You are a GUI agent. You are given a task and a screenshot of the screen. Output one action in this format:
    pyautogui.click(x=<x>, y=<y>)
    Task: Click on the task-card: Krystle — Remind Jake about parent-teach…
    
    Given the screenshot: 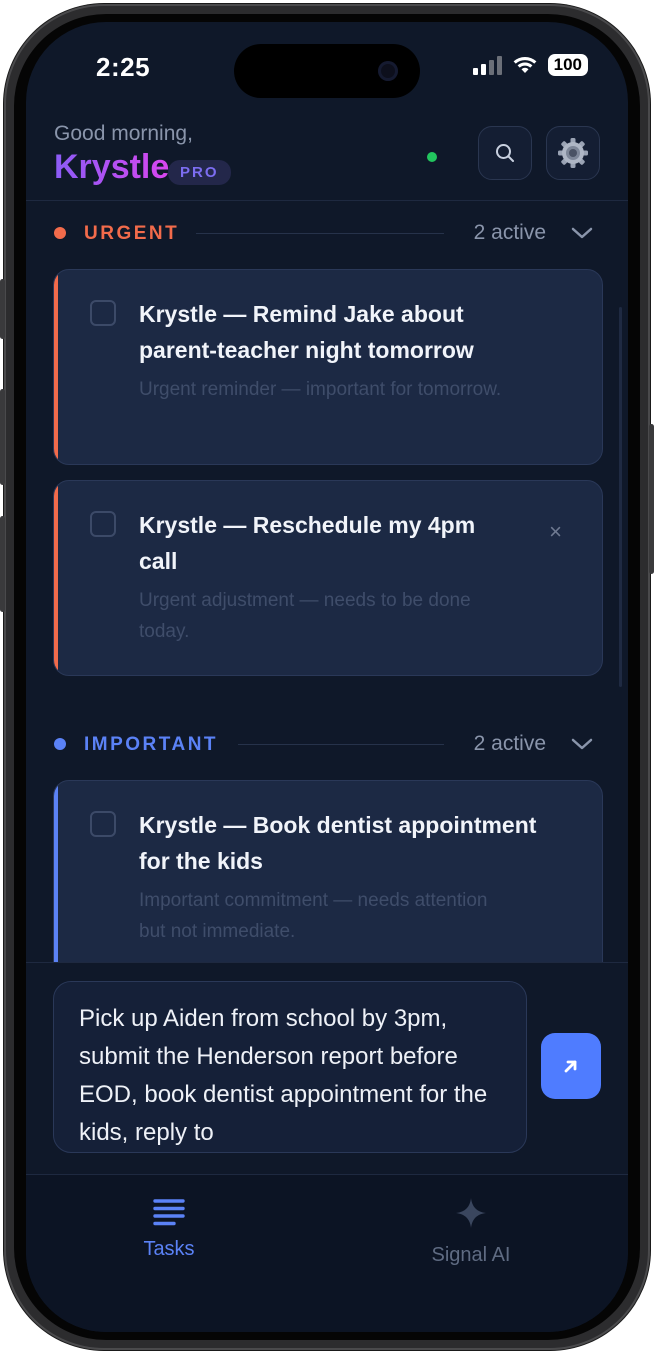 What is the action you would take?
    pyautogui.click(x=328, y=367)
    